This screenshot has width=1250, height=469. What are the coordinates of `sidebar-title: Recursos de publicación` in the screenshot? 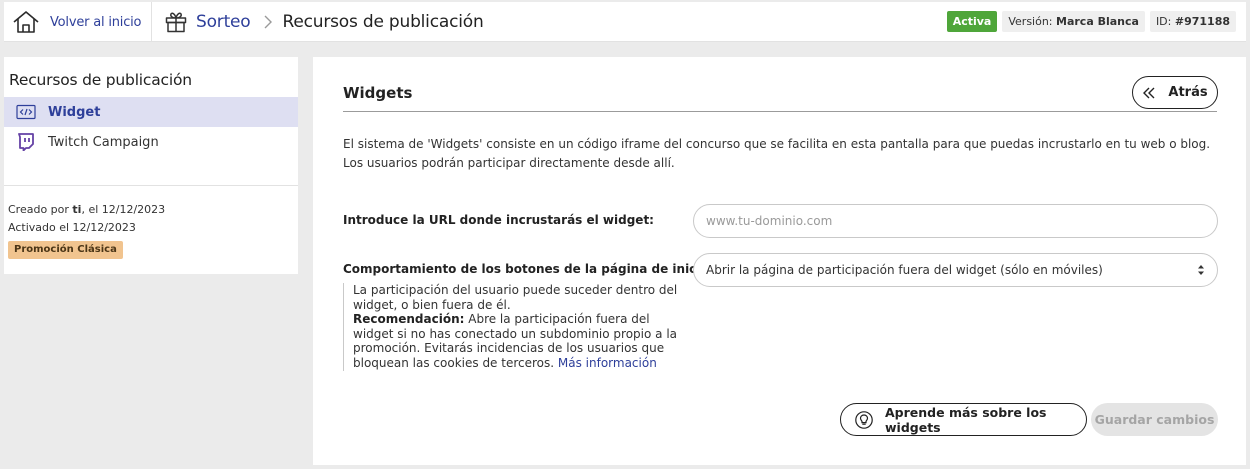 It's located at (100, 80).